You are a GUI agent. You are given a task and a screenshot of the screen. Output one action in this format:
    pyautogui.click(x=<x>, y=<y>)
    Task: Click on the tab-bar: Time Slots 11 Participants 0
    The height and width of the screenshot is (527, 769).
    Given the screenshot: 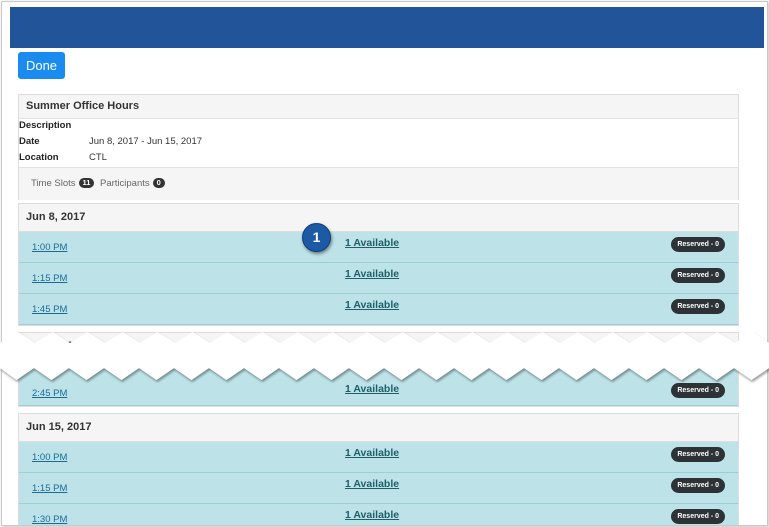 What is the action you would take?
    pyautogui.click(x=378, y=183)
    